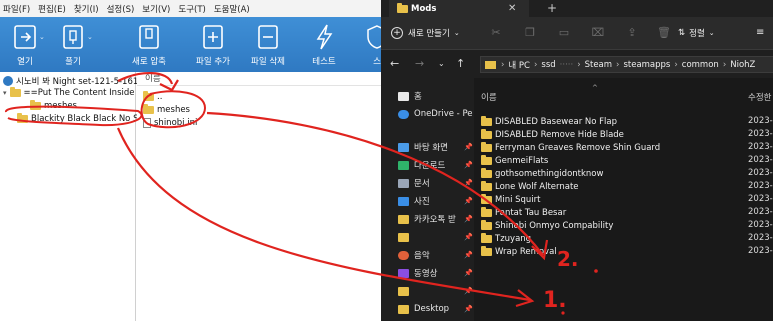  What do you see at coordinates (213, 44) in the screenshot?
I see `add-file-button: 파일 추가` at bounding box center [213, 44].